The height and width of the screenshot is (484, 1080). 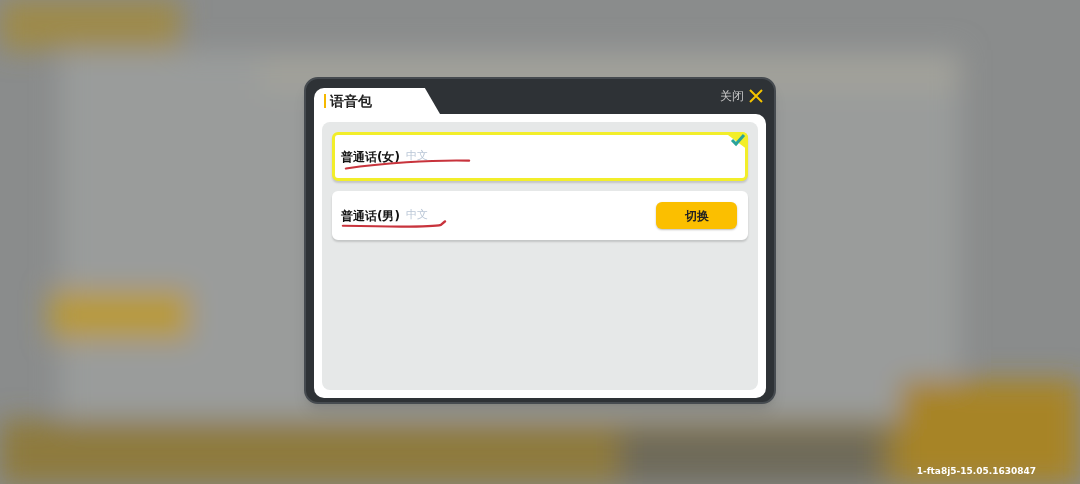 What do you see at coordinates (696, 215) in the screenshot?
I see `switch-button: 切换` at bounding box center [696, 215].